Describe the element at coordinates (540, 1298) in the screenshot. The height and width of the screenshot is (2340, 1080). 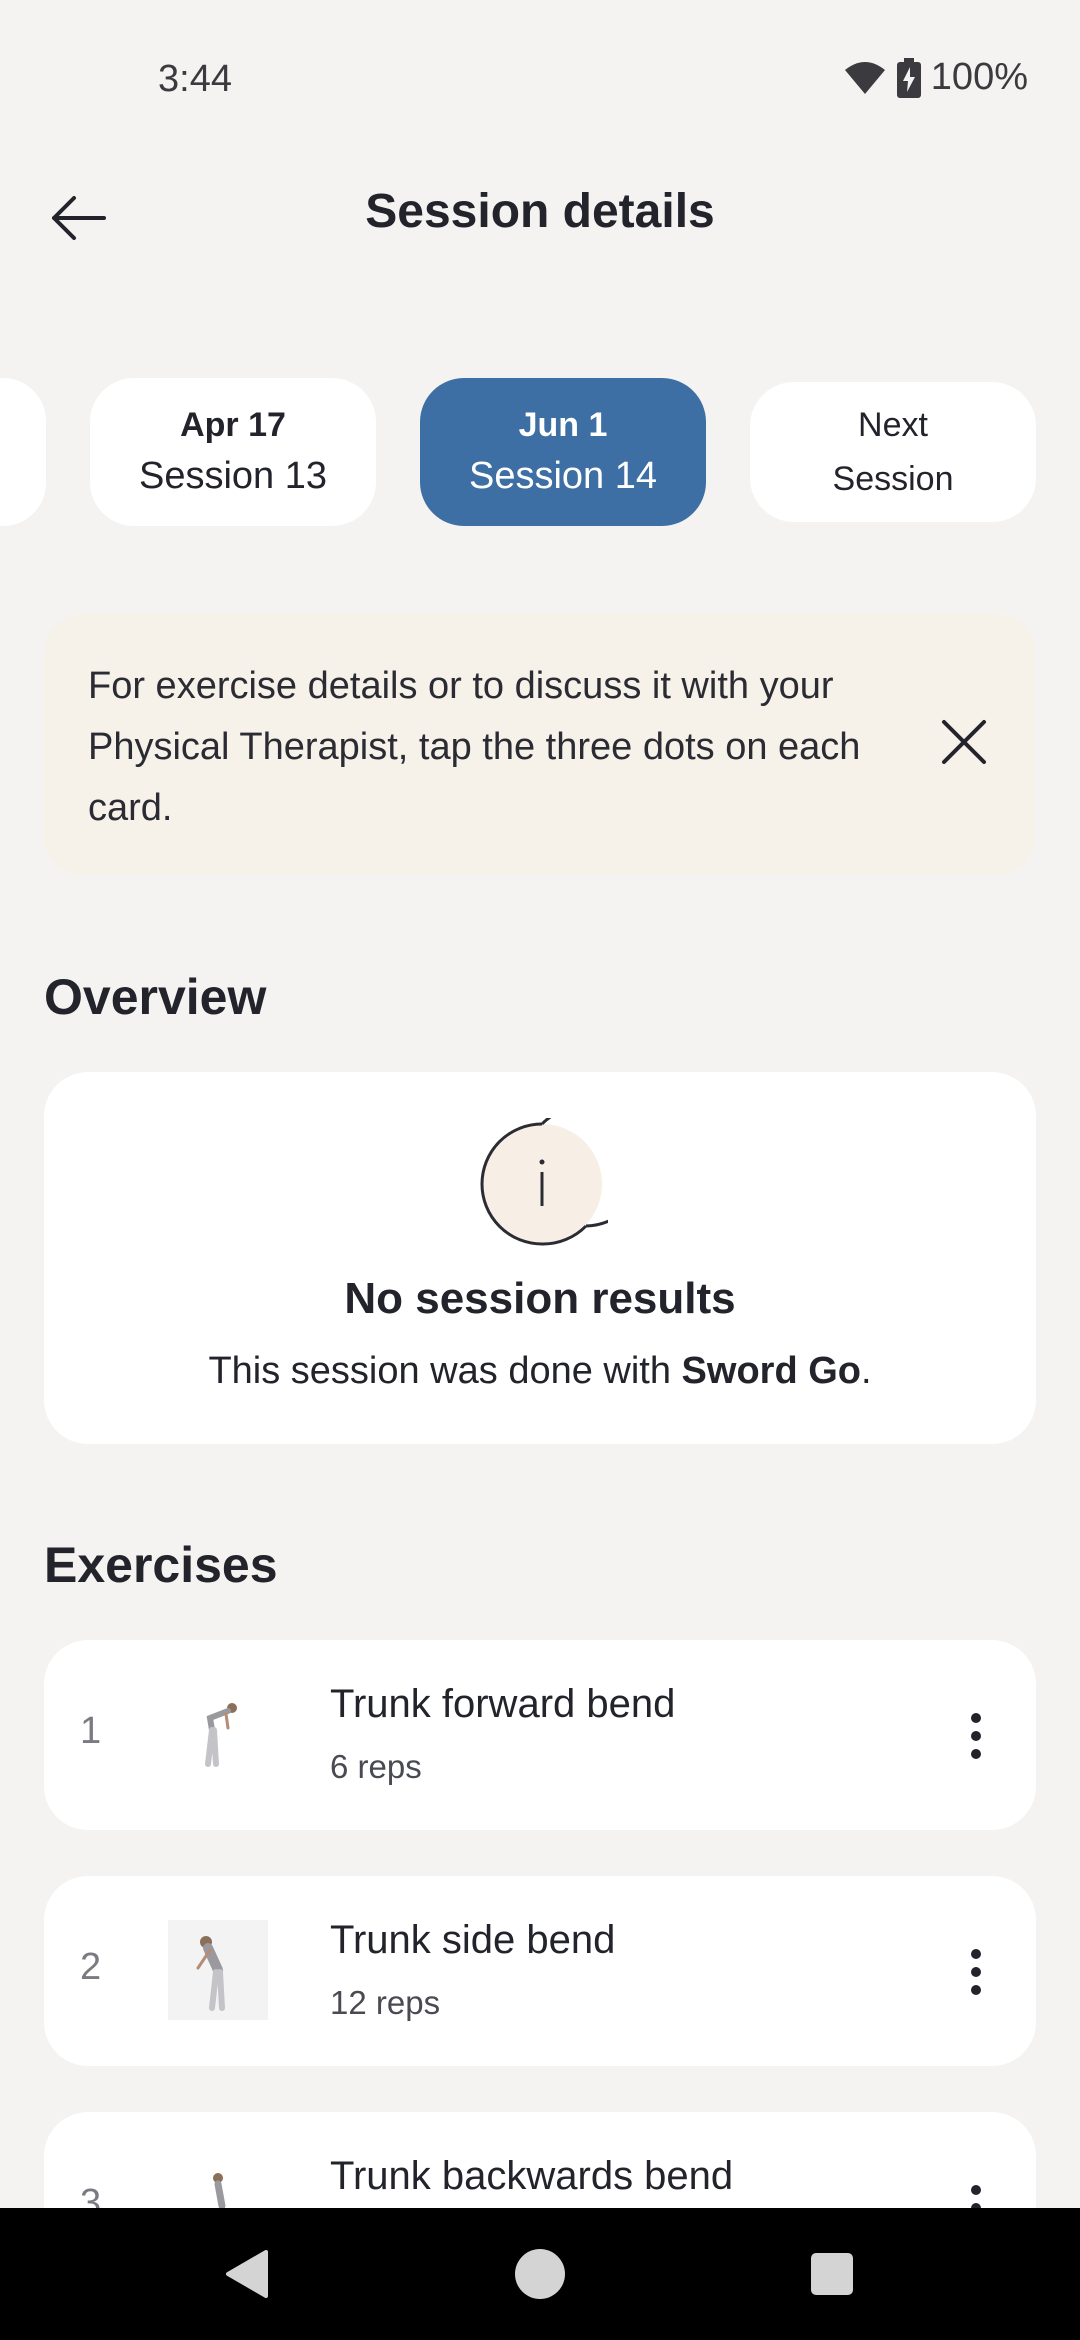
I see `no-results-title: No session results` at that location.